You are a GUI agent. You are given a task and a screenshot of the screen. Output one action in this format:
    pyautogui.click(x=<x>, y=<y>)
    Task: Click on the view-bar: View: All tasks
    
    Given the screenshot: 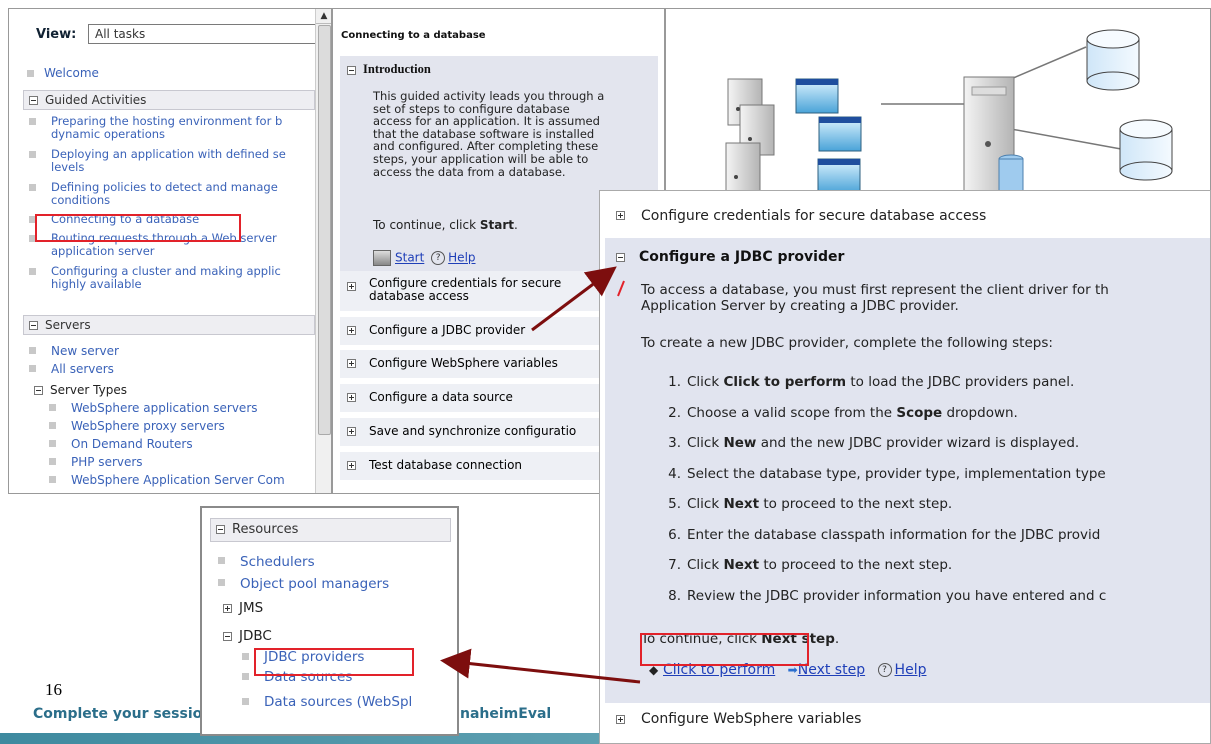 What is the action you would take?
    pyautogui.click(x=166, y=34)
    